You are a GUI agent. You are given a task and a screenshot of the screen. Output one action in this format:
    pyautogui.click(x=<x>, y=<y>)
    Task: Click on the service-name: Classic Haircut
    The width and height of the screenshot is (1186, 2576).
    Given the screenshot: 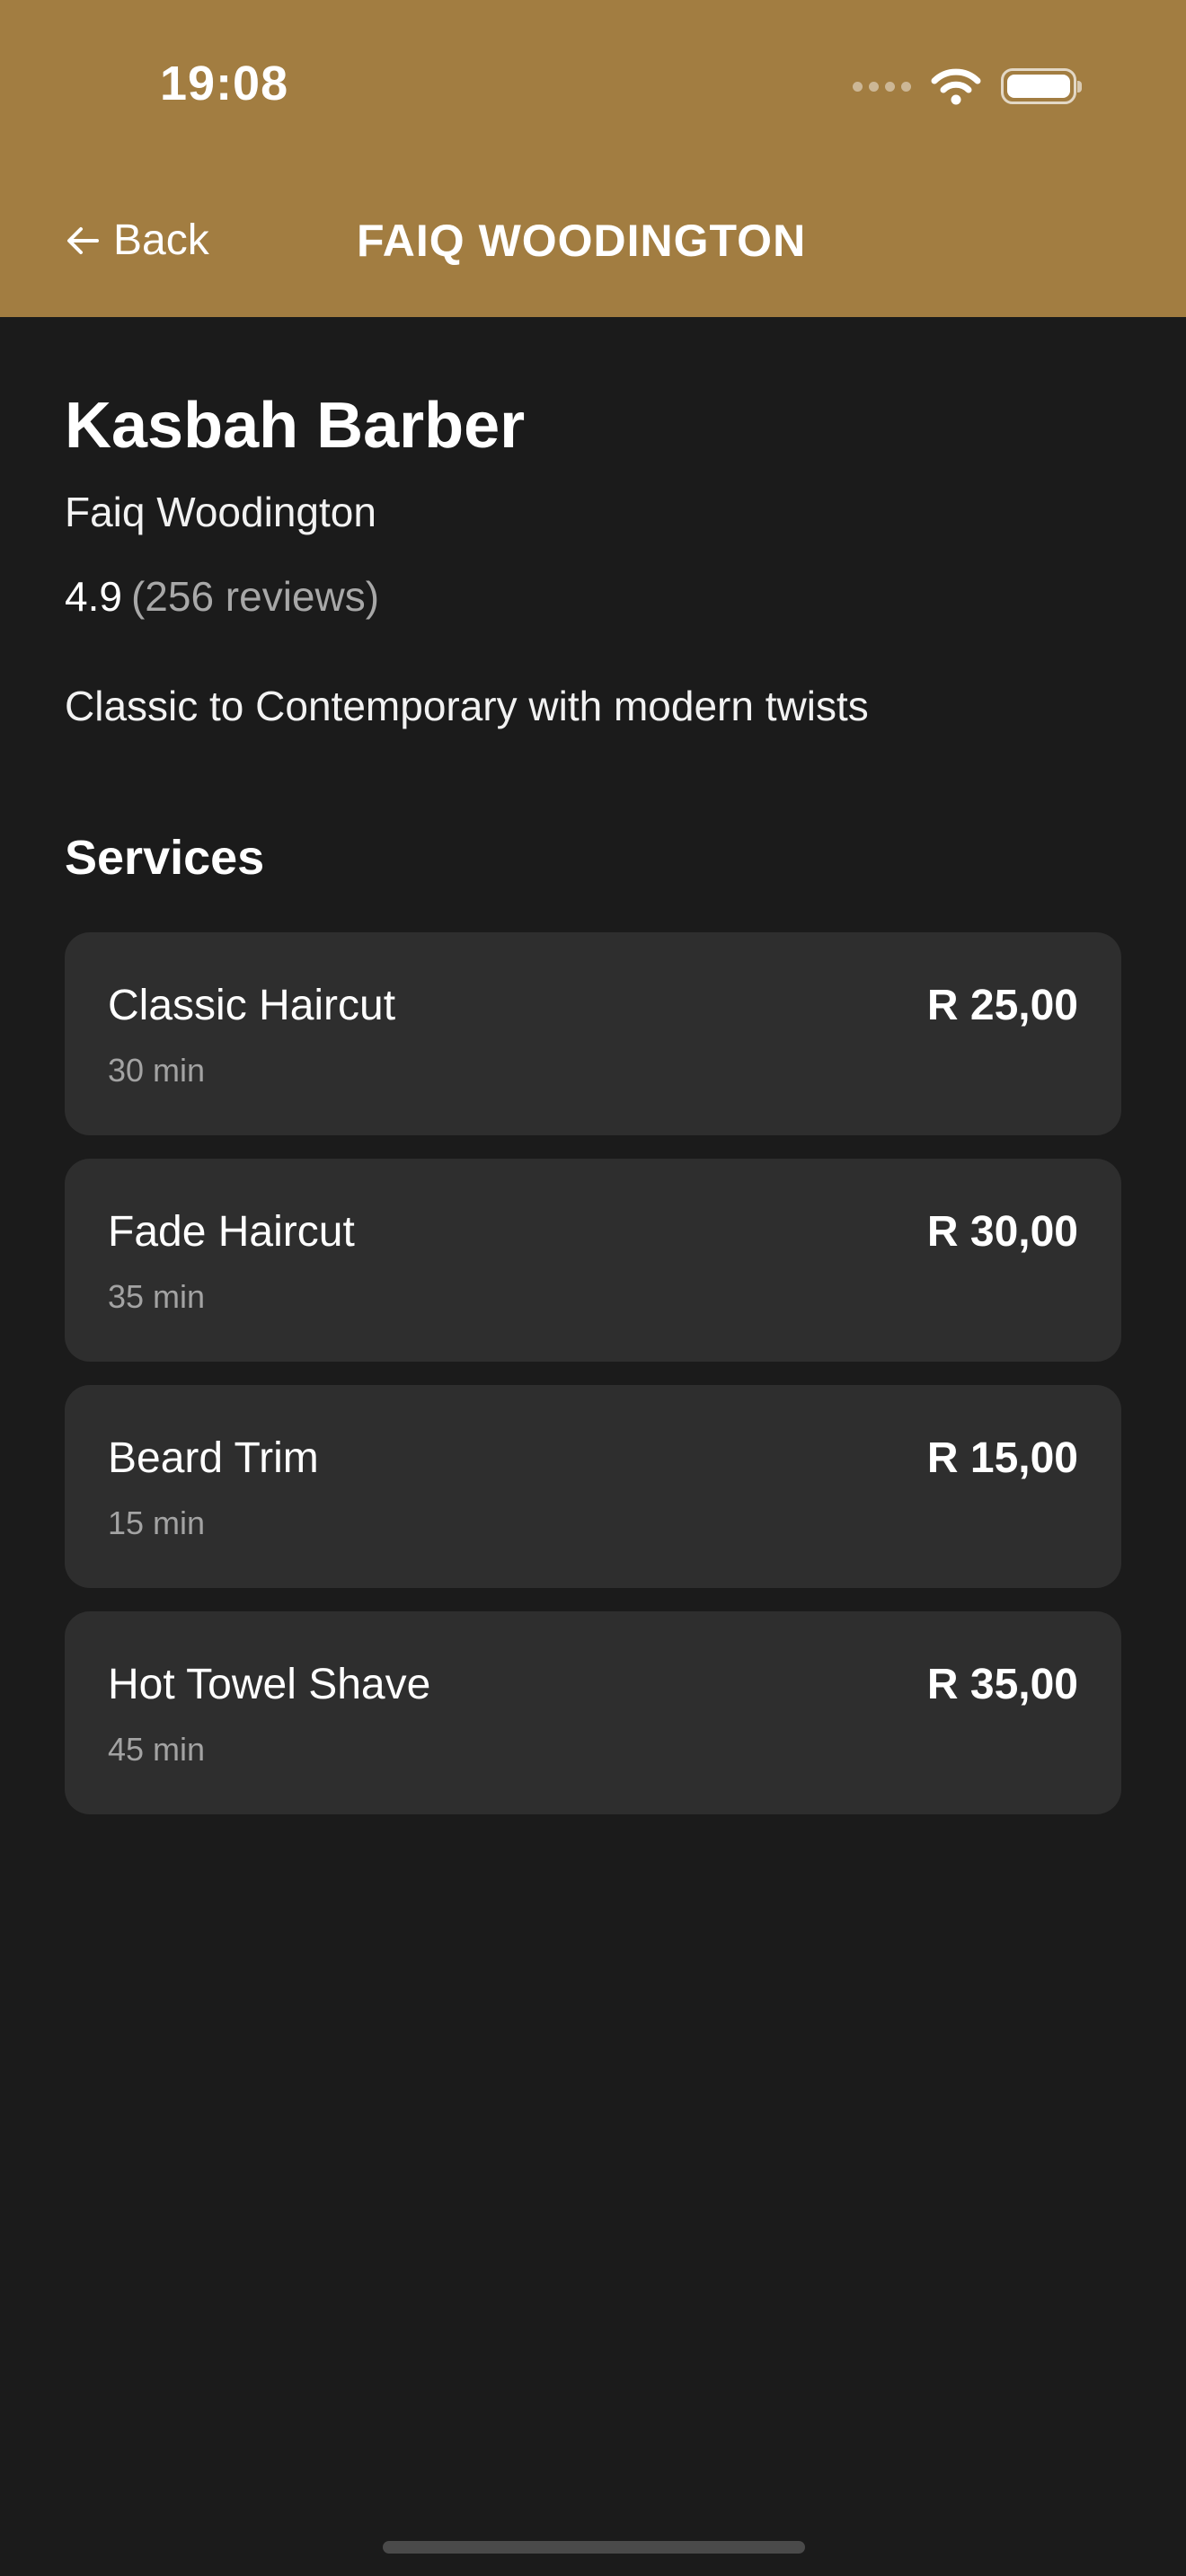 What is the action you would take?
    pyautogui.click(x=252, y=1005)
    